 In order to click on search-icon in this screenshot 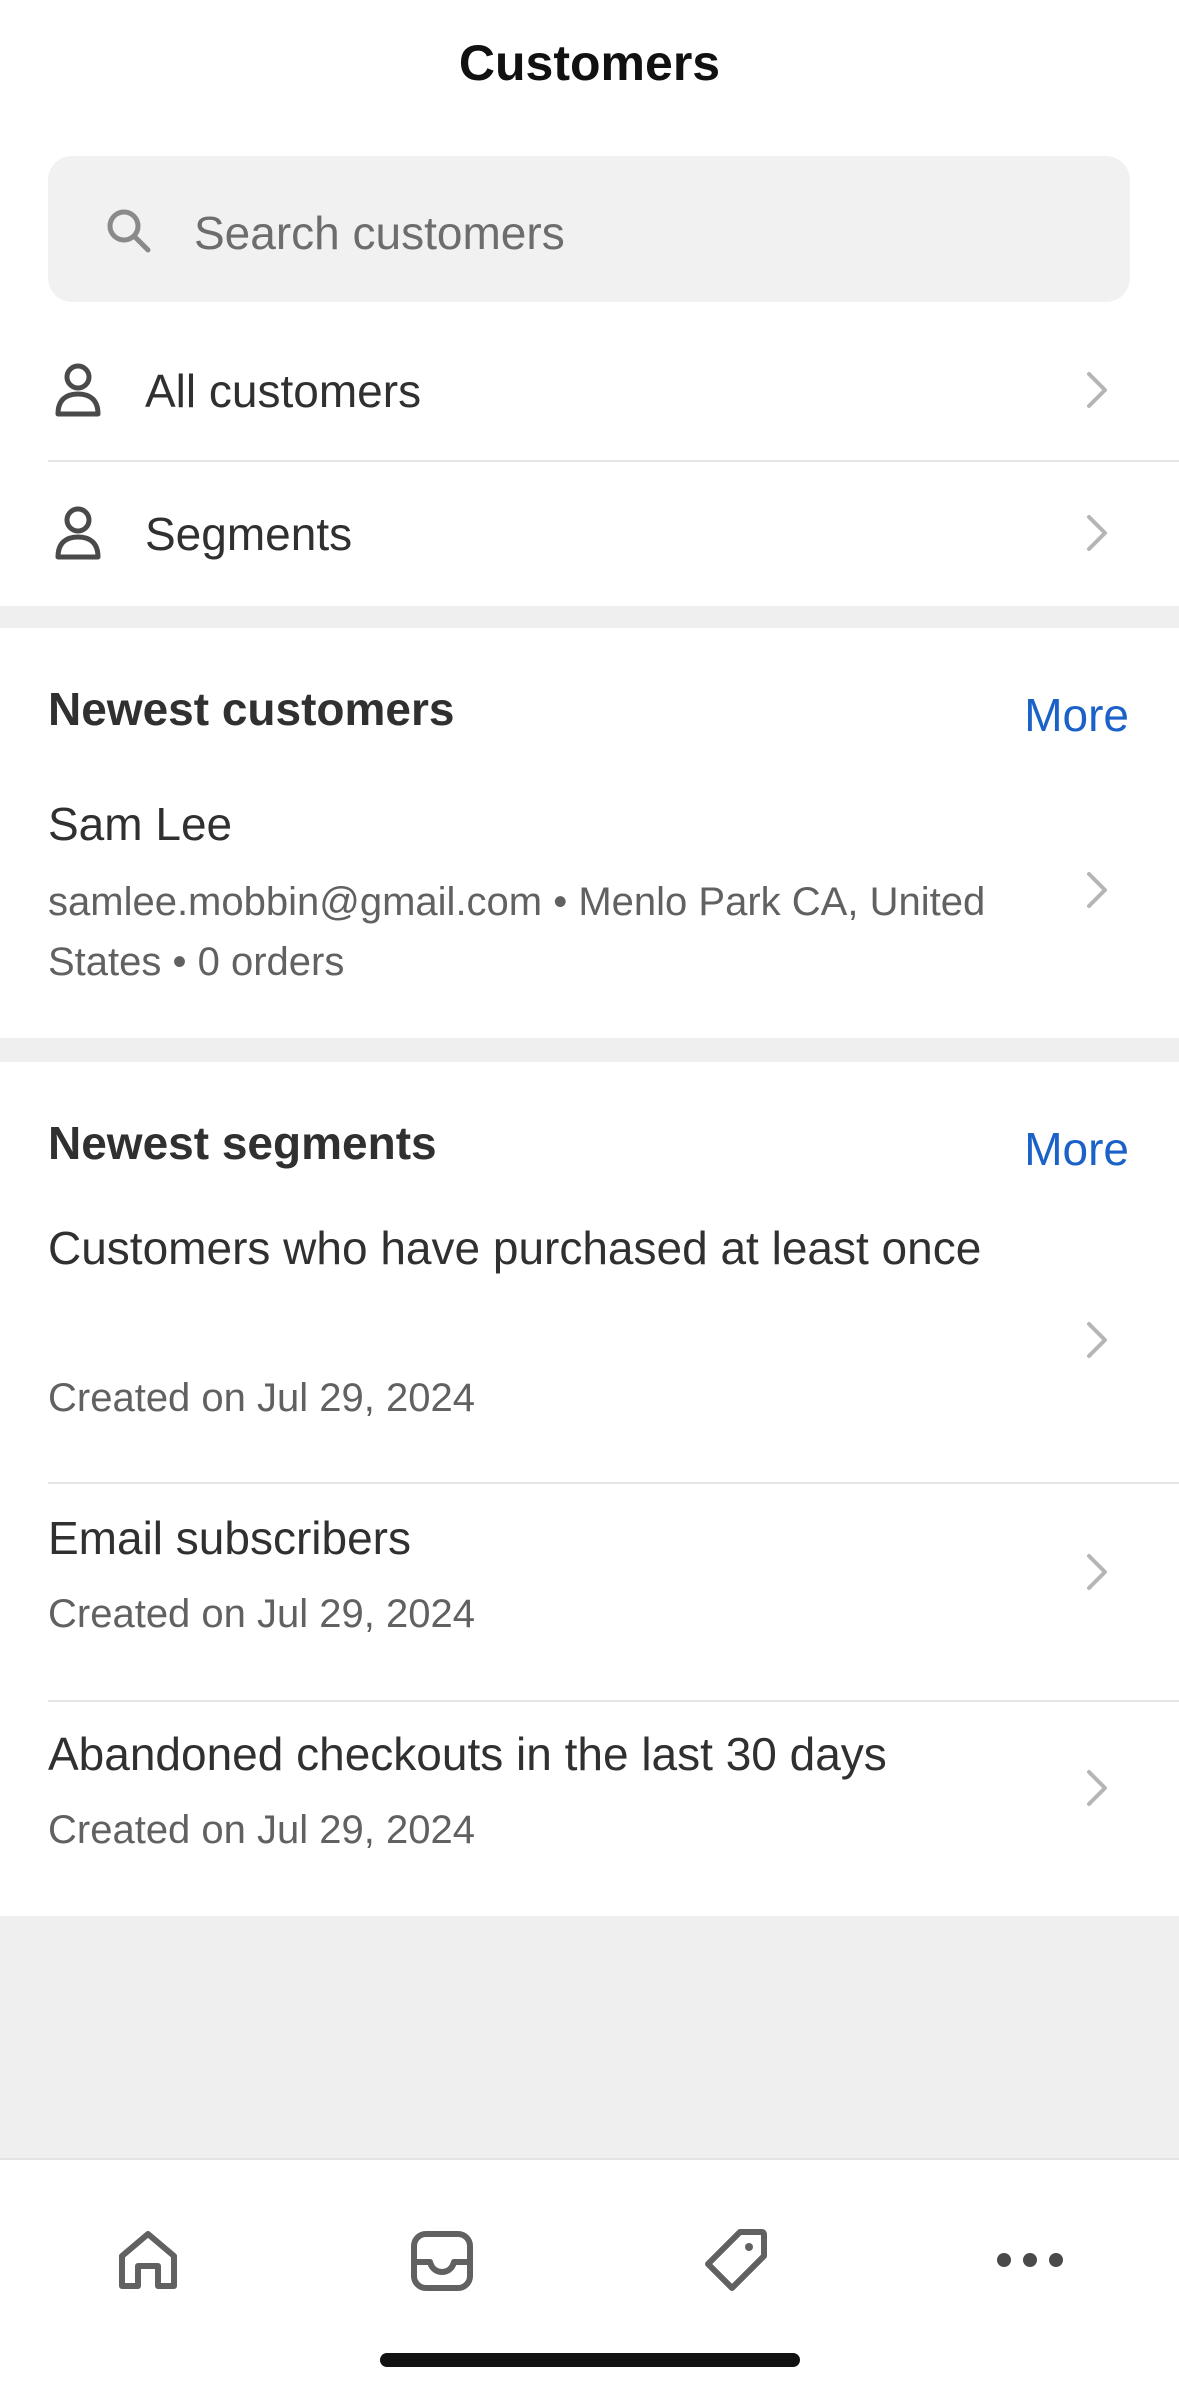, I will do `click(129, 231)`.